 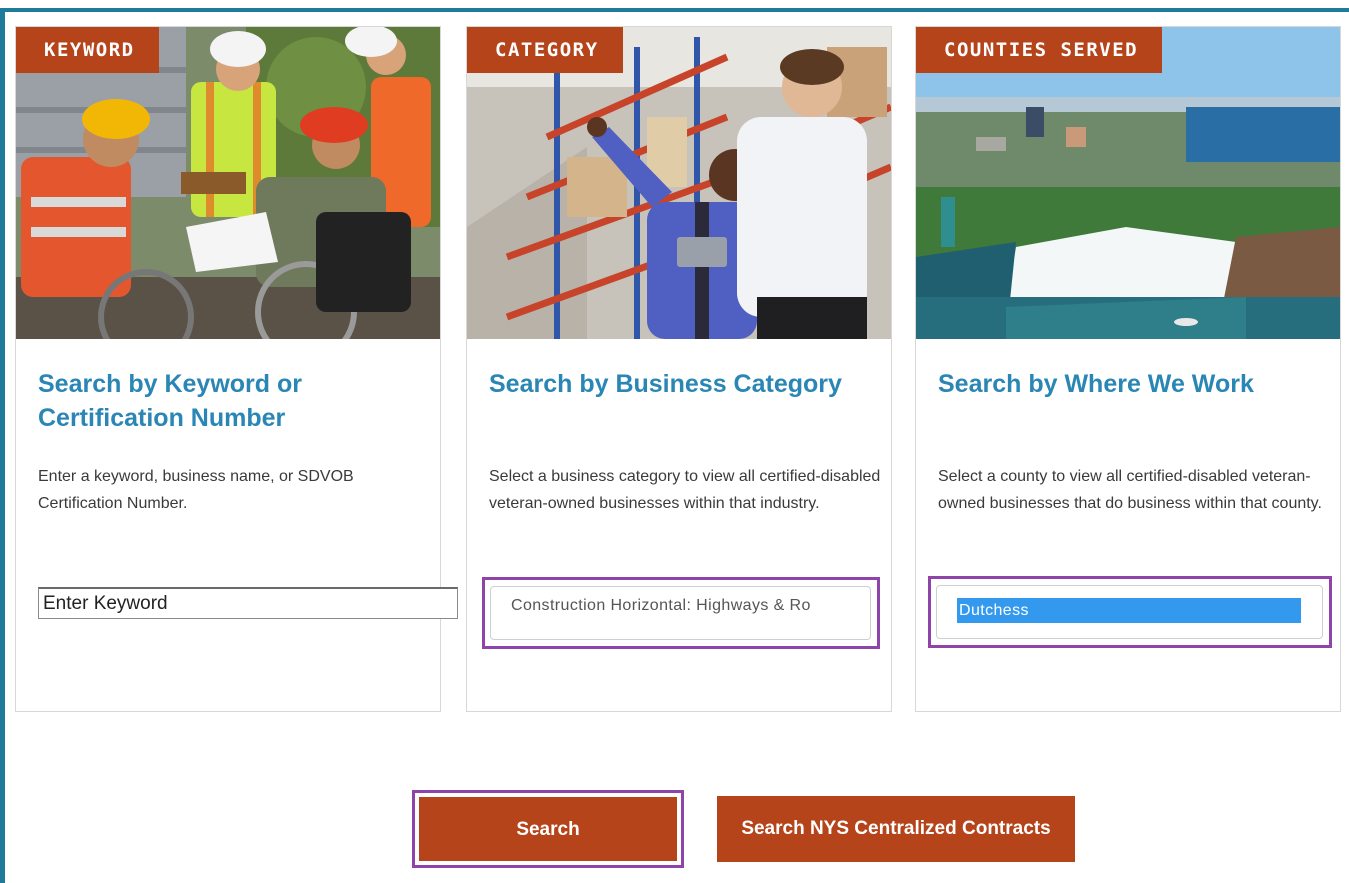 What do you see at coordinates (1096, 384) in the screenshot?
I see `counties-card-title: Search by Where We Work` at bounding box center [1096, 384].